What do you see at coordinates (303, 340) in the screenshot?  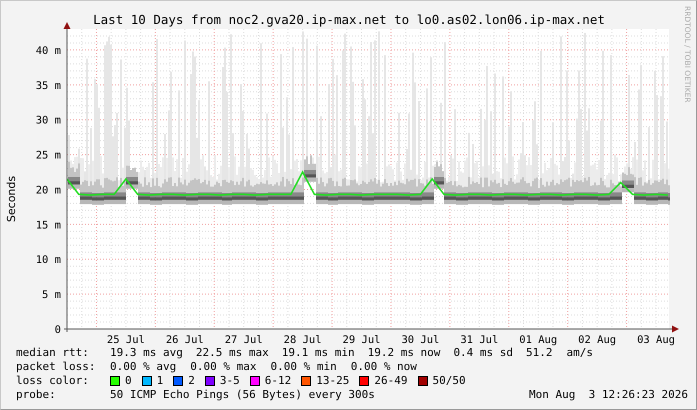 I see `x-tick-label: 28 Jul` at bounding box center [303, 340].